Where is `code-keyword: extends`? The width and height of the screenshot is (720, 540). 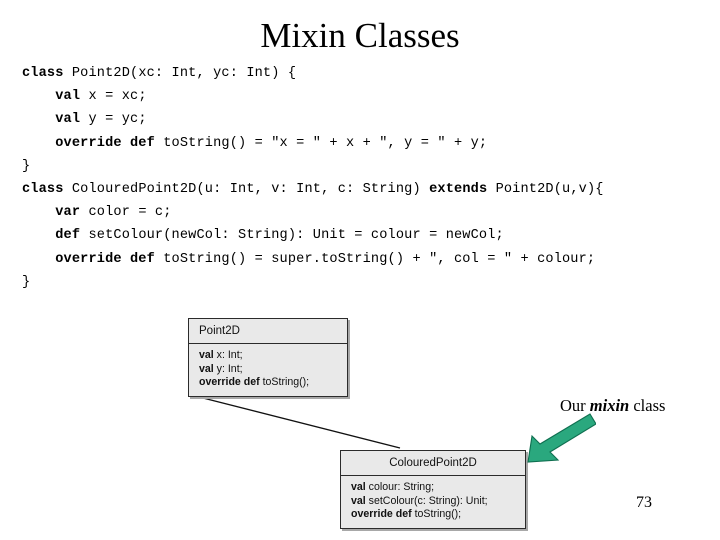
code-keyword: extends is located at coordinates (462, 190).